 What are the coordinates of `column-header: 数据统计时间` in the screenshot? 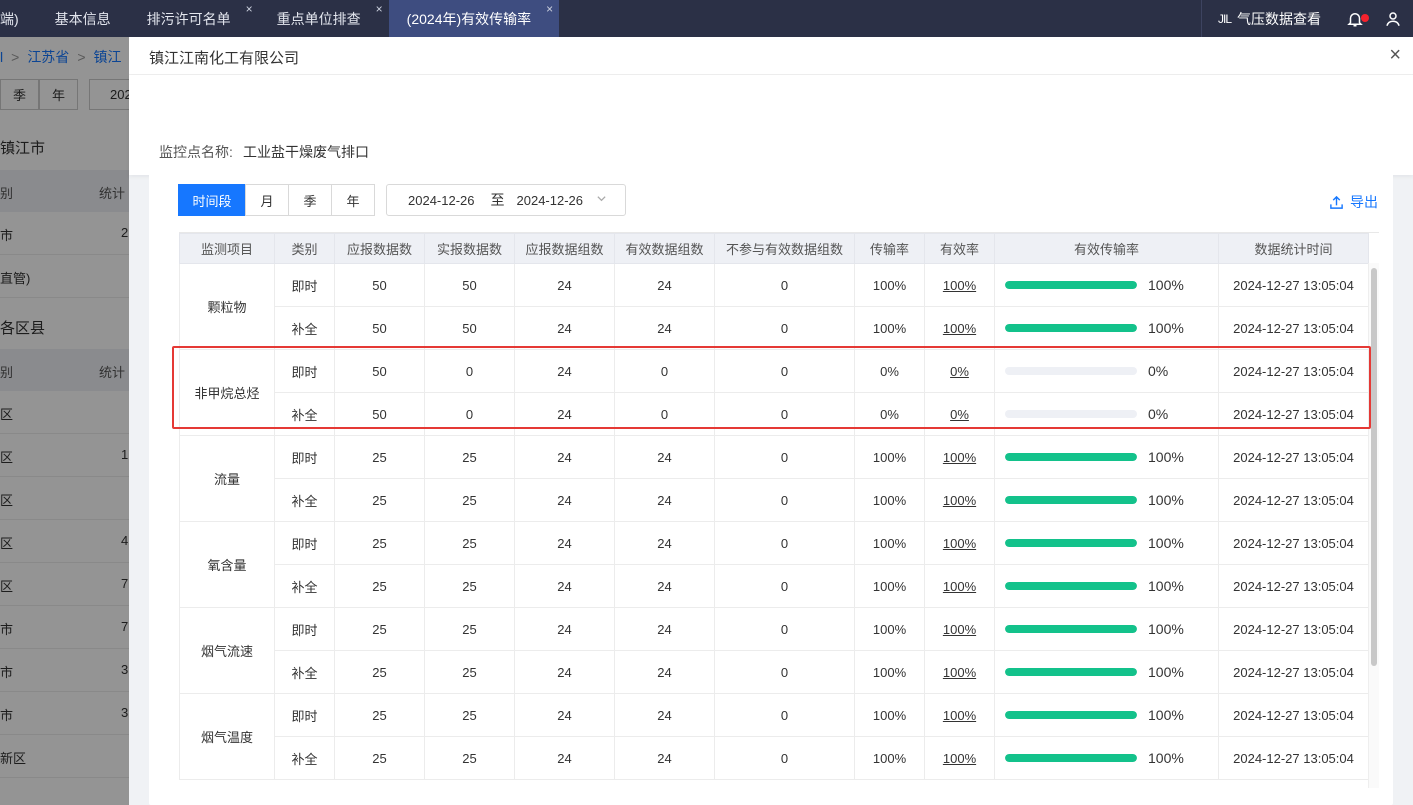 It's located at (1293, 248).